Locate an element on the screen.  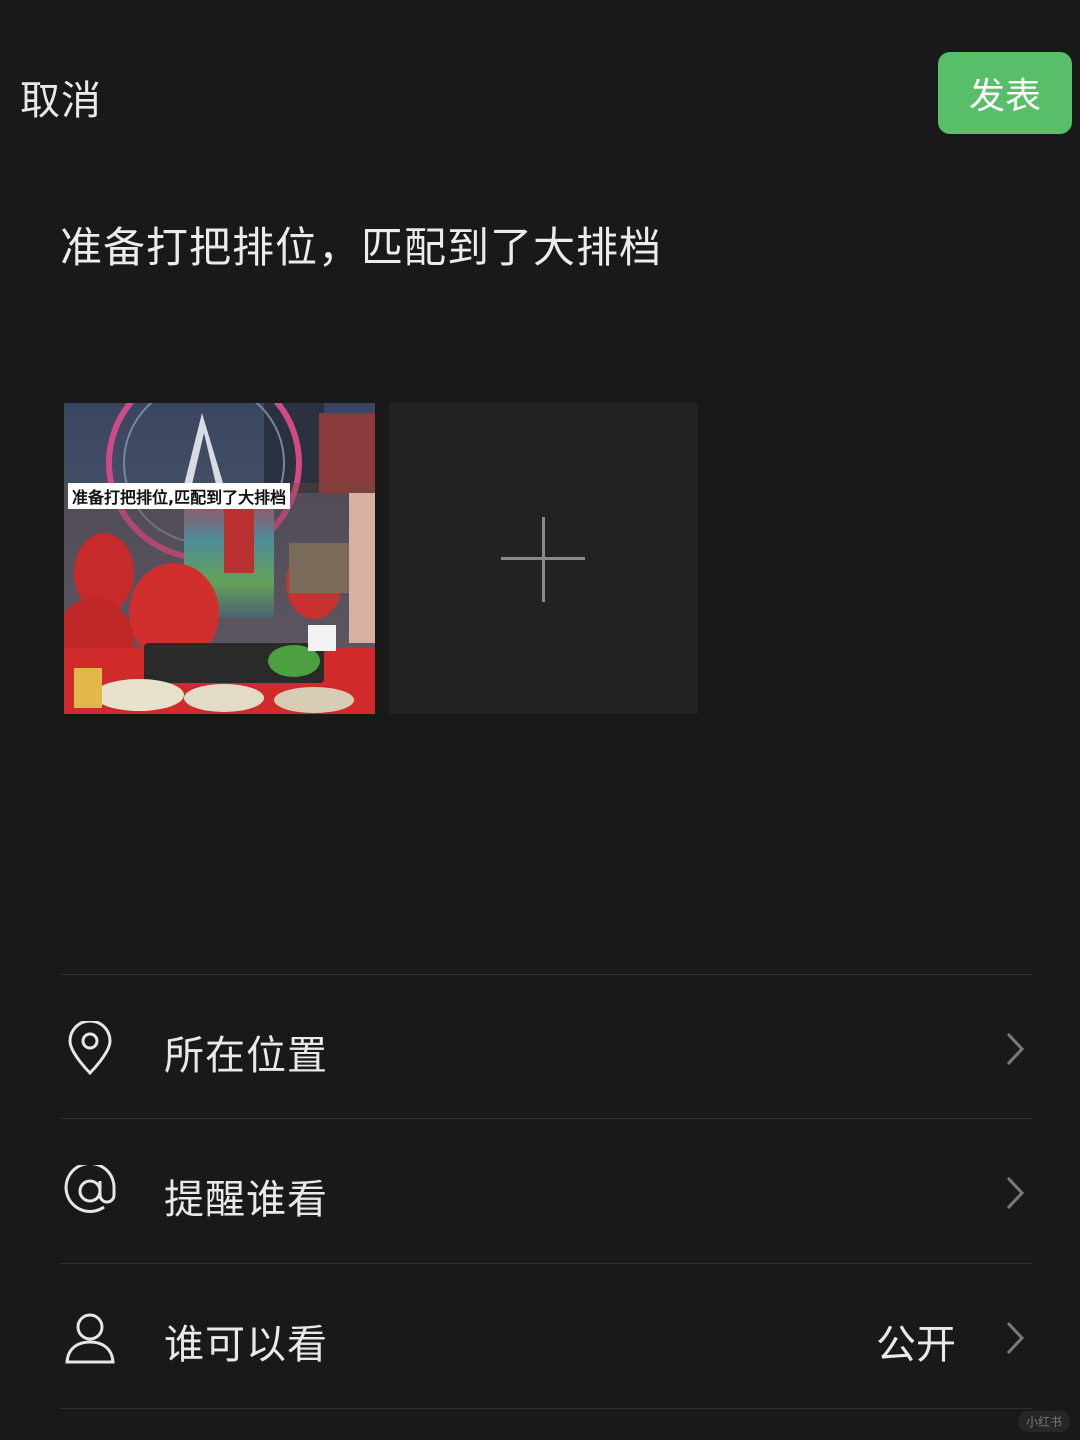
remind-who-label: 提醒谁看 is located at coordinates (246, 1200).